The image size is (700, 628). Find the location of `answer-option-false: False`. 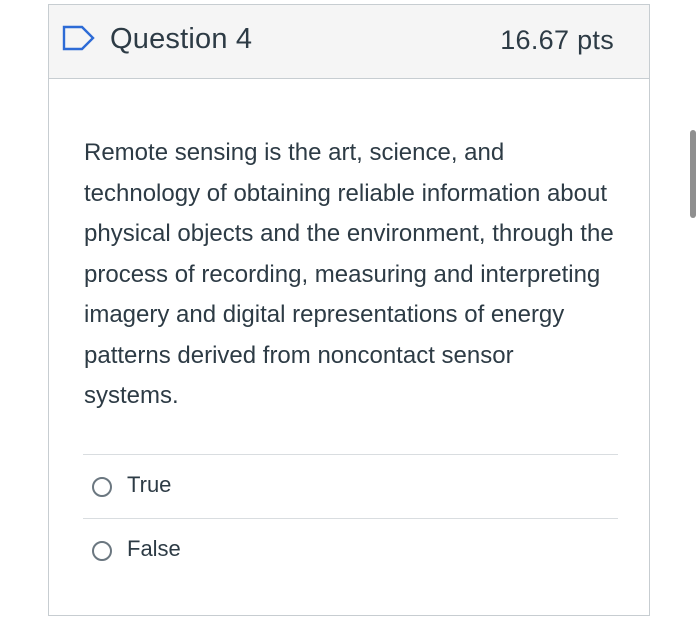

answer-option-false: False is located at coordinates (350, 550).